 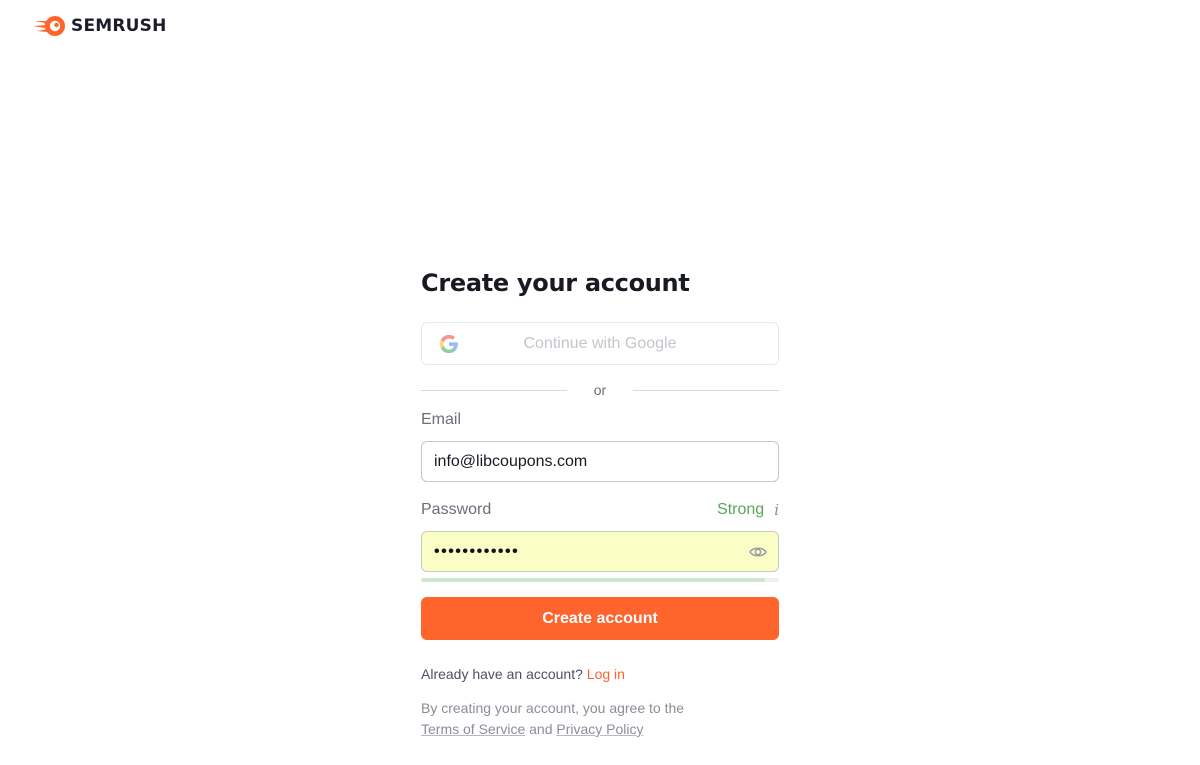 I want to click on password-label: Password, so click(x=456, y=509).